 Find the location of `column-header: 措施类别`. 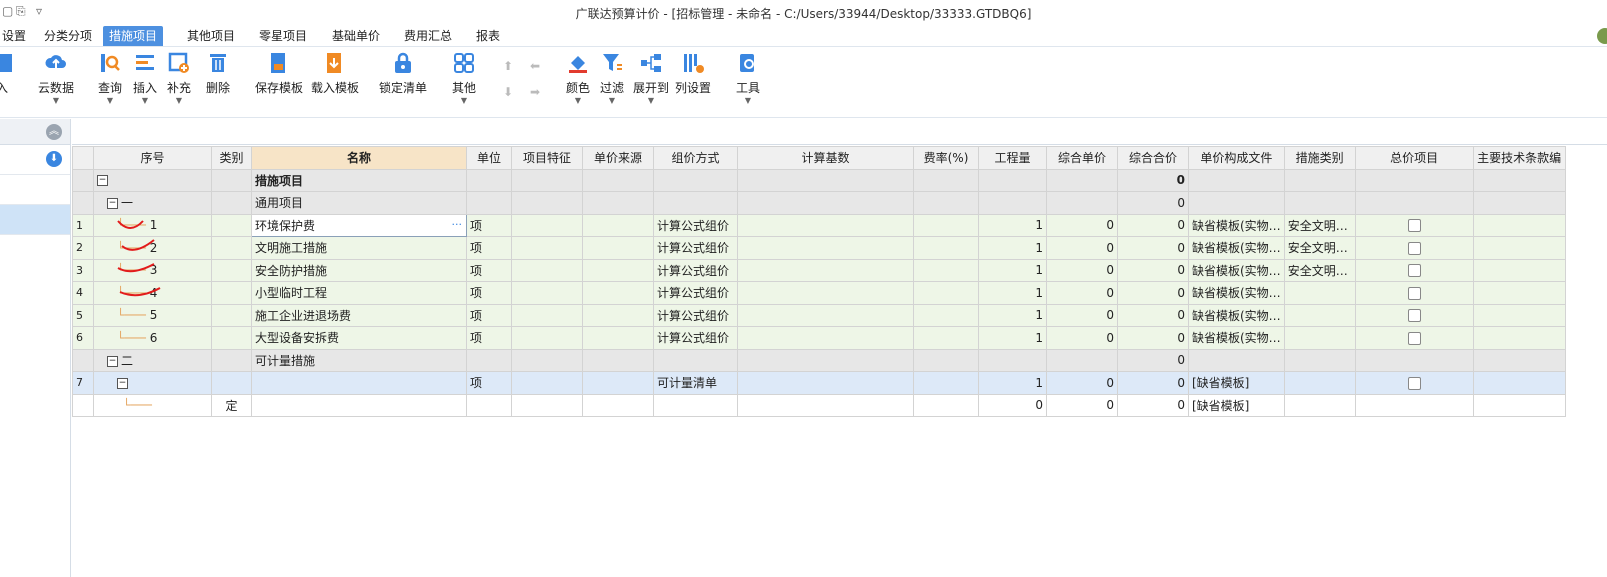

column-header: 措施类别 is located at coordinates (1319, 158).